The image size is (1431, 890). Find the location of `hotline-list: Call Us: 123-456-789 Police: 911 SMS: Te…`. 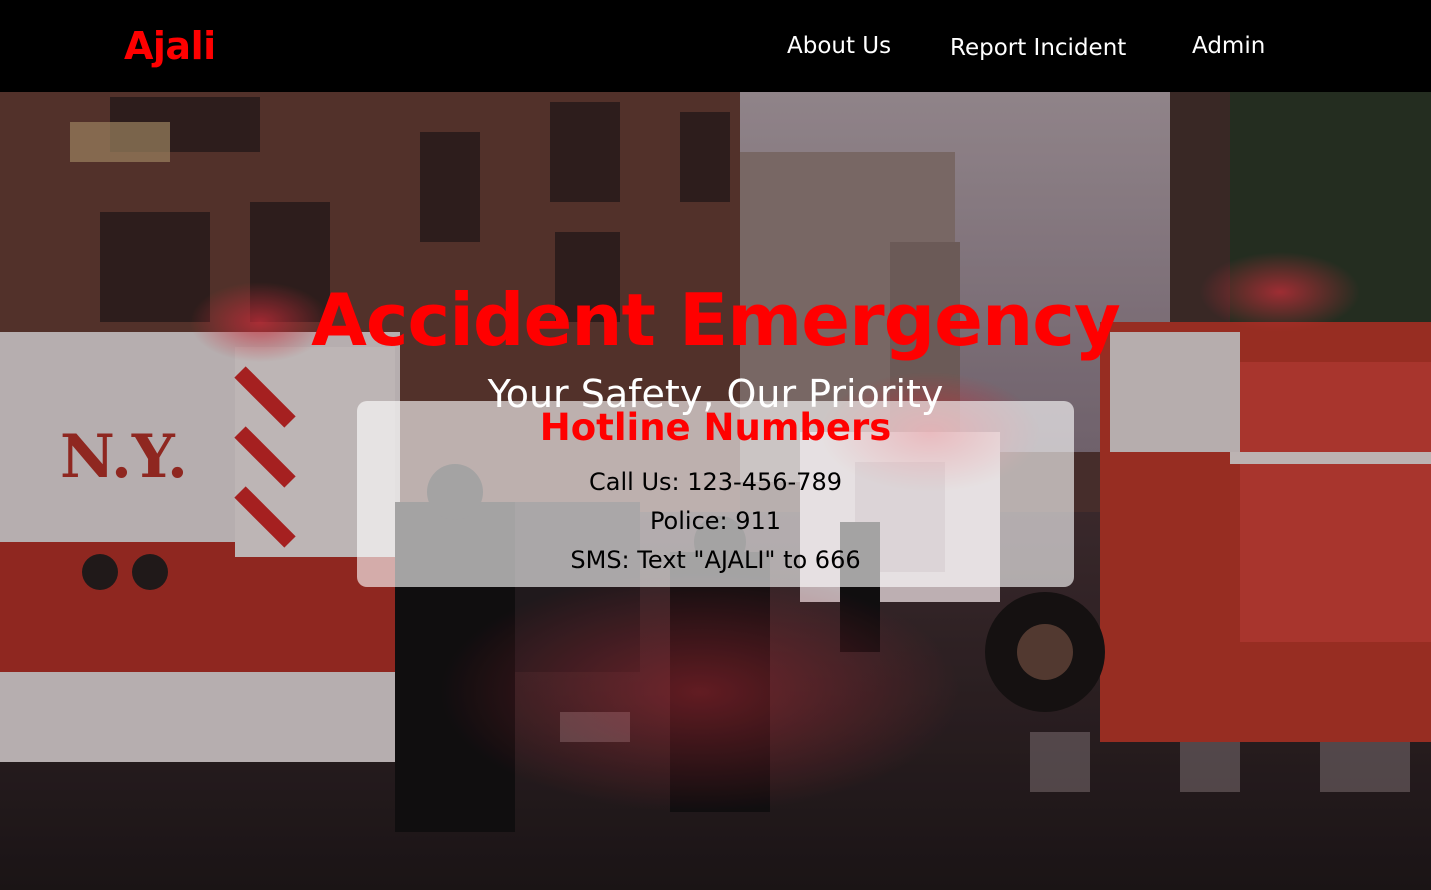

hotline-list: Call Us: 123-456-789 Police: 911 SMS: Te… is located at coordinates (715, 521).